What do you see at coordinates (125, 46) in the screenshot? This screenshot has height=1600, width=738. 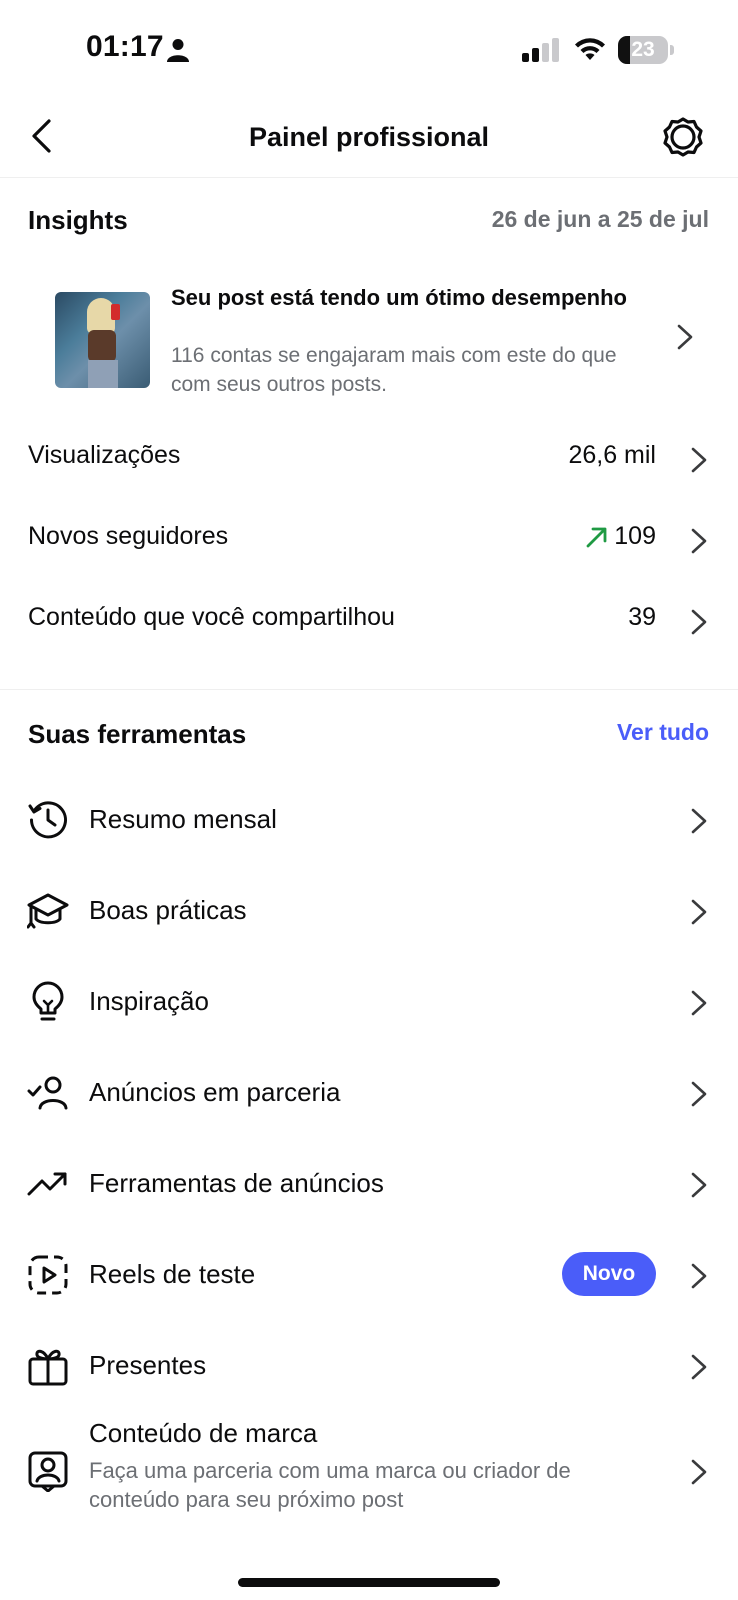 I see `status-time: 01:17` at bounding box center [125, 46].